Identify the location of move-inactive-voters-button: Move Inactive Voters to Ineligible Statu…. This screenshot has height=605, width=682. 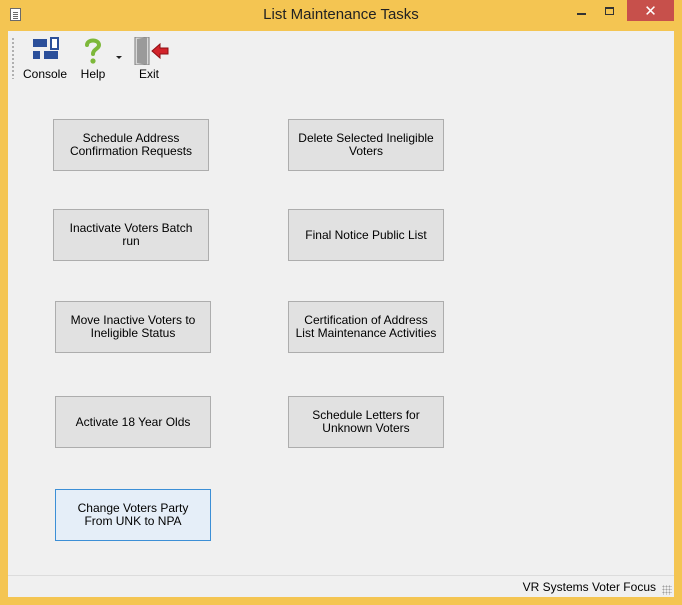
(133, 327).